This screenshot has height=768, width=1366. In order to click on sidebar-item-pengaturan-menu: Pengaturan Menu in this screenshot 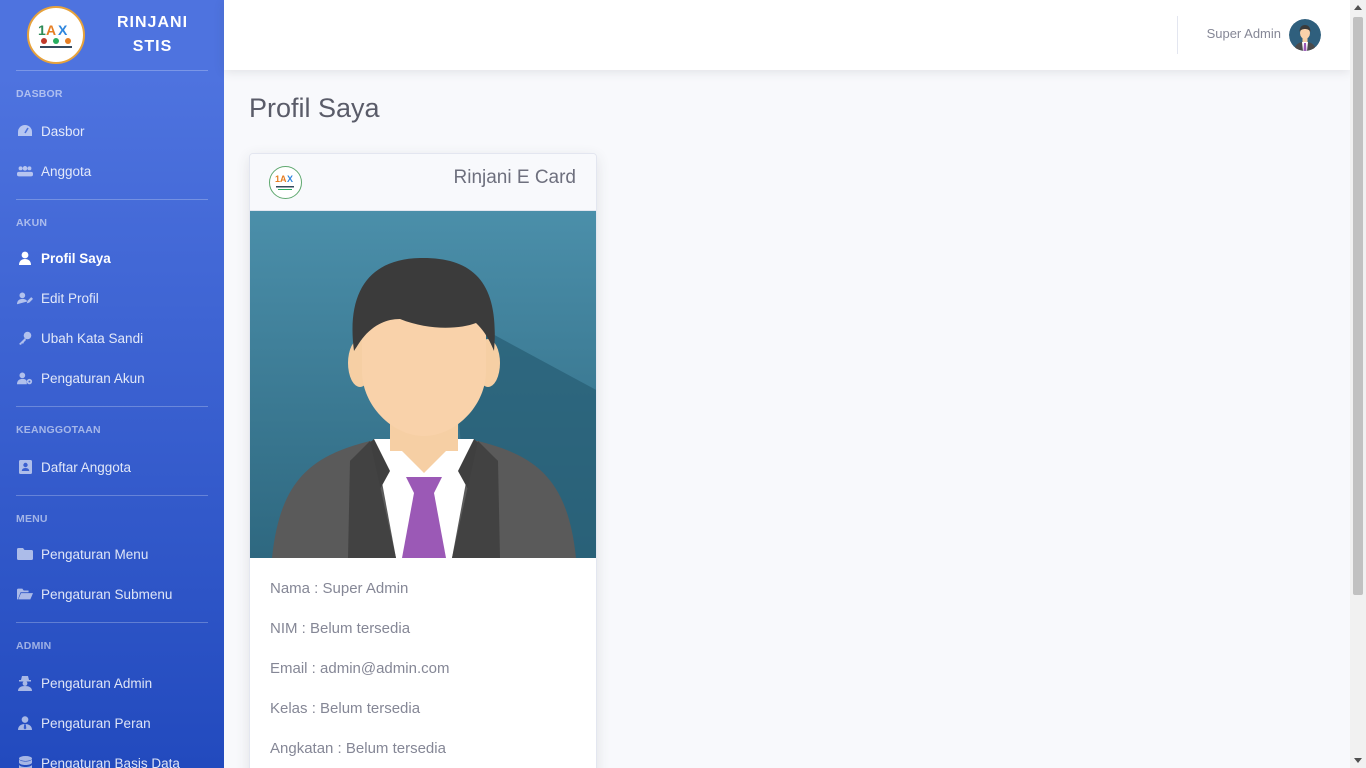, I will do `click(112, 554)`.